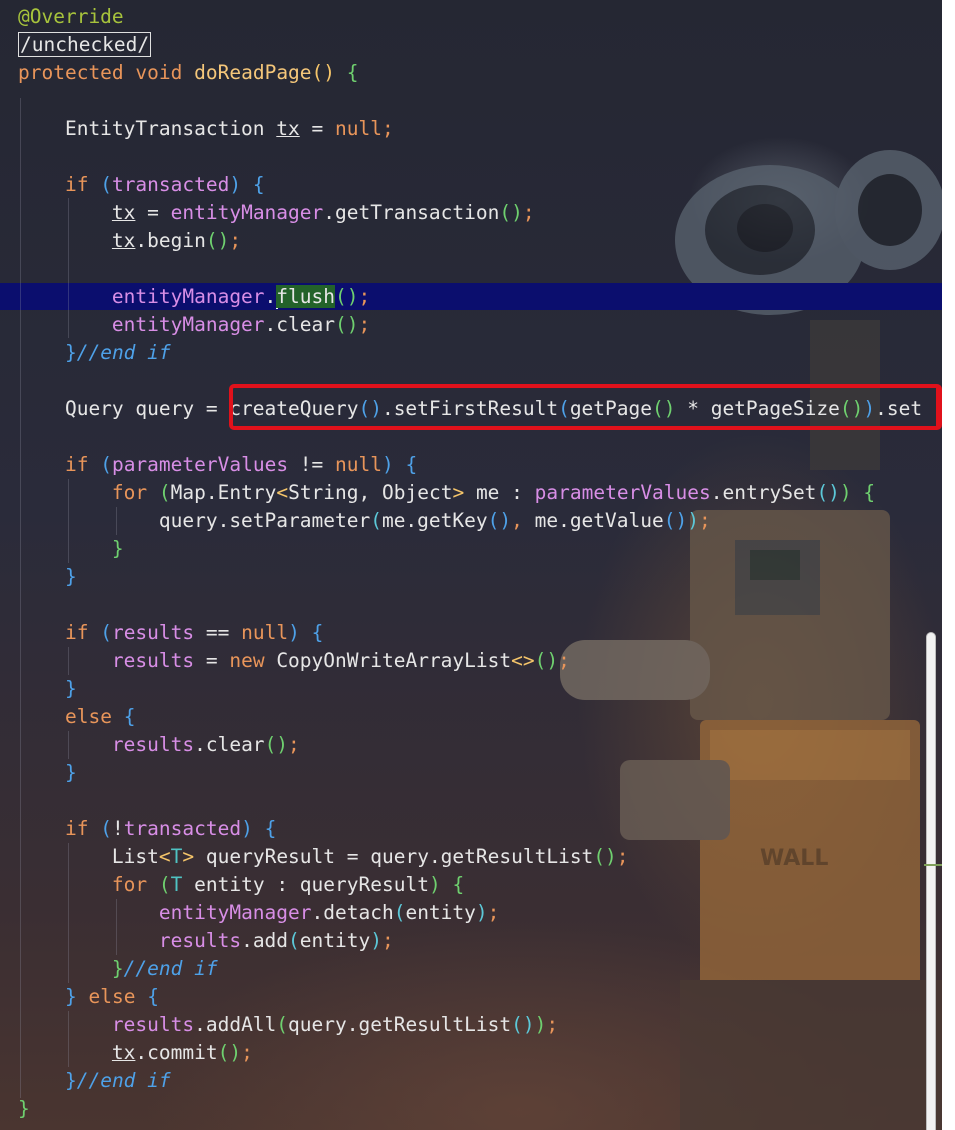 The width and height of the screenshot is (955, 1130). I want to click on code-token: me.getValue, so click(593, 520).